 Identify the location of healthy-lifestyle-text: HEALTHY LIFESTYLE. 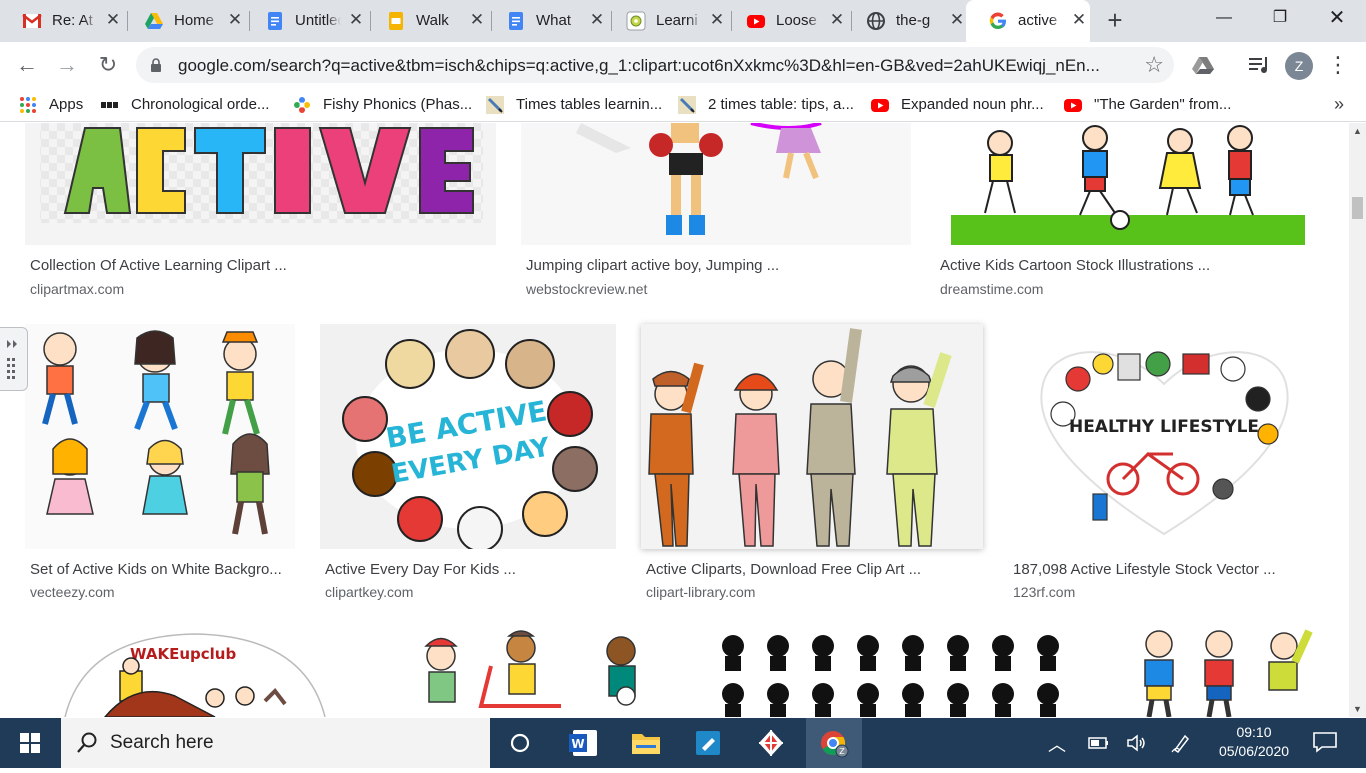
(1164, 427).